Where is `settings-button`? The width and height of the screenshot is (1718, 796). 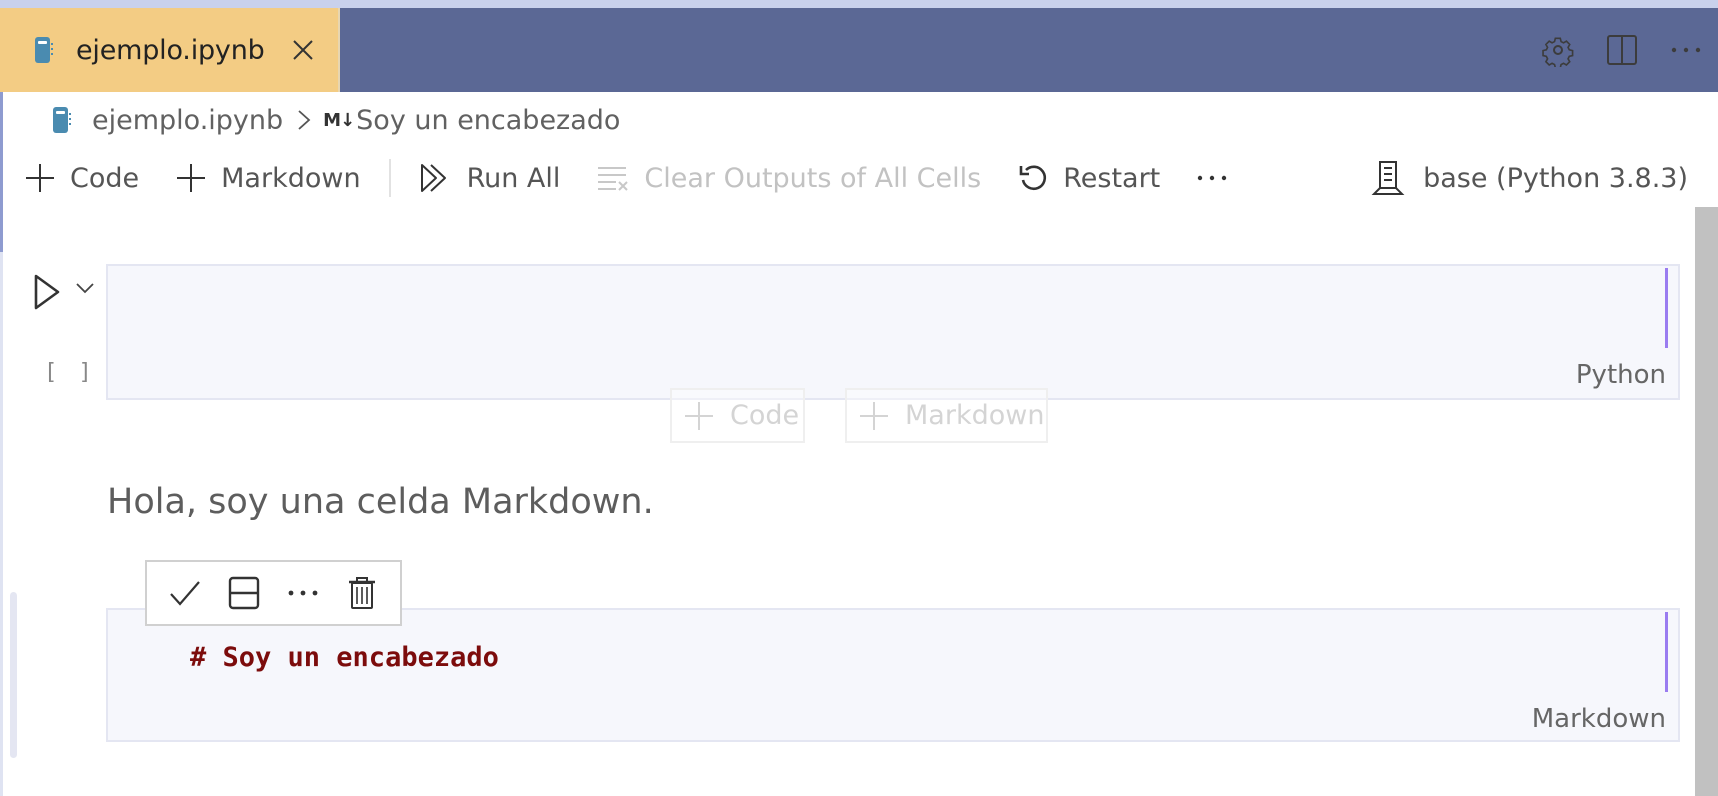
settings-button is located at coordinates (1558, 50).